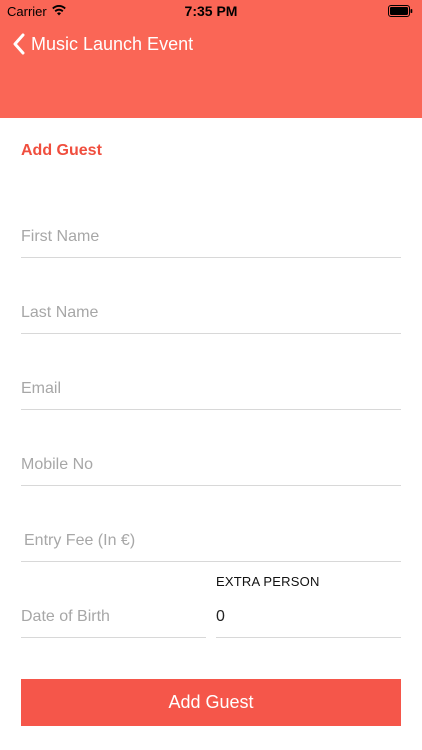 The height and width of the screenshot is (750, 422). Describe the element at coordinates (211, 237) in the screenshot. I see `first-name-input` at that location.